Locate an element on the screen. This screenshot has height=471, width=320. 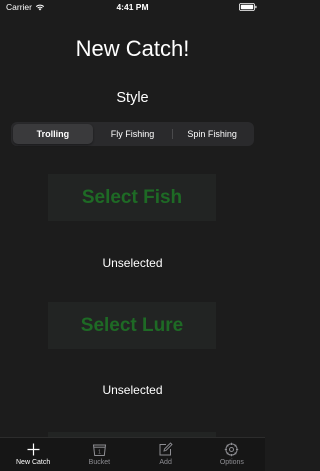
style-label: Style is located at coordinates (132, 98).